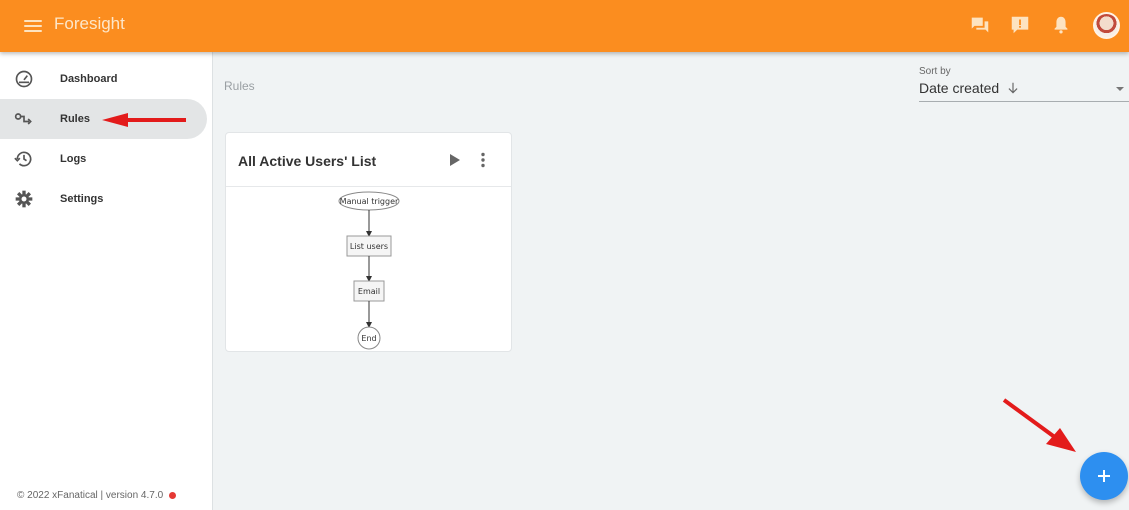 The width and height of the screenshot is (1129, 510). Describe the element at coordinates (23, 119) in the screenshot. I see `rules-icon` at that location.